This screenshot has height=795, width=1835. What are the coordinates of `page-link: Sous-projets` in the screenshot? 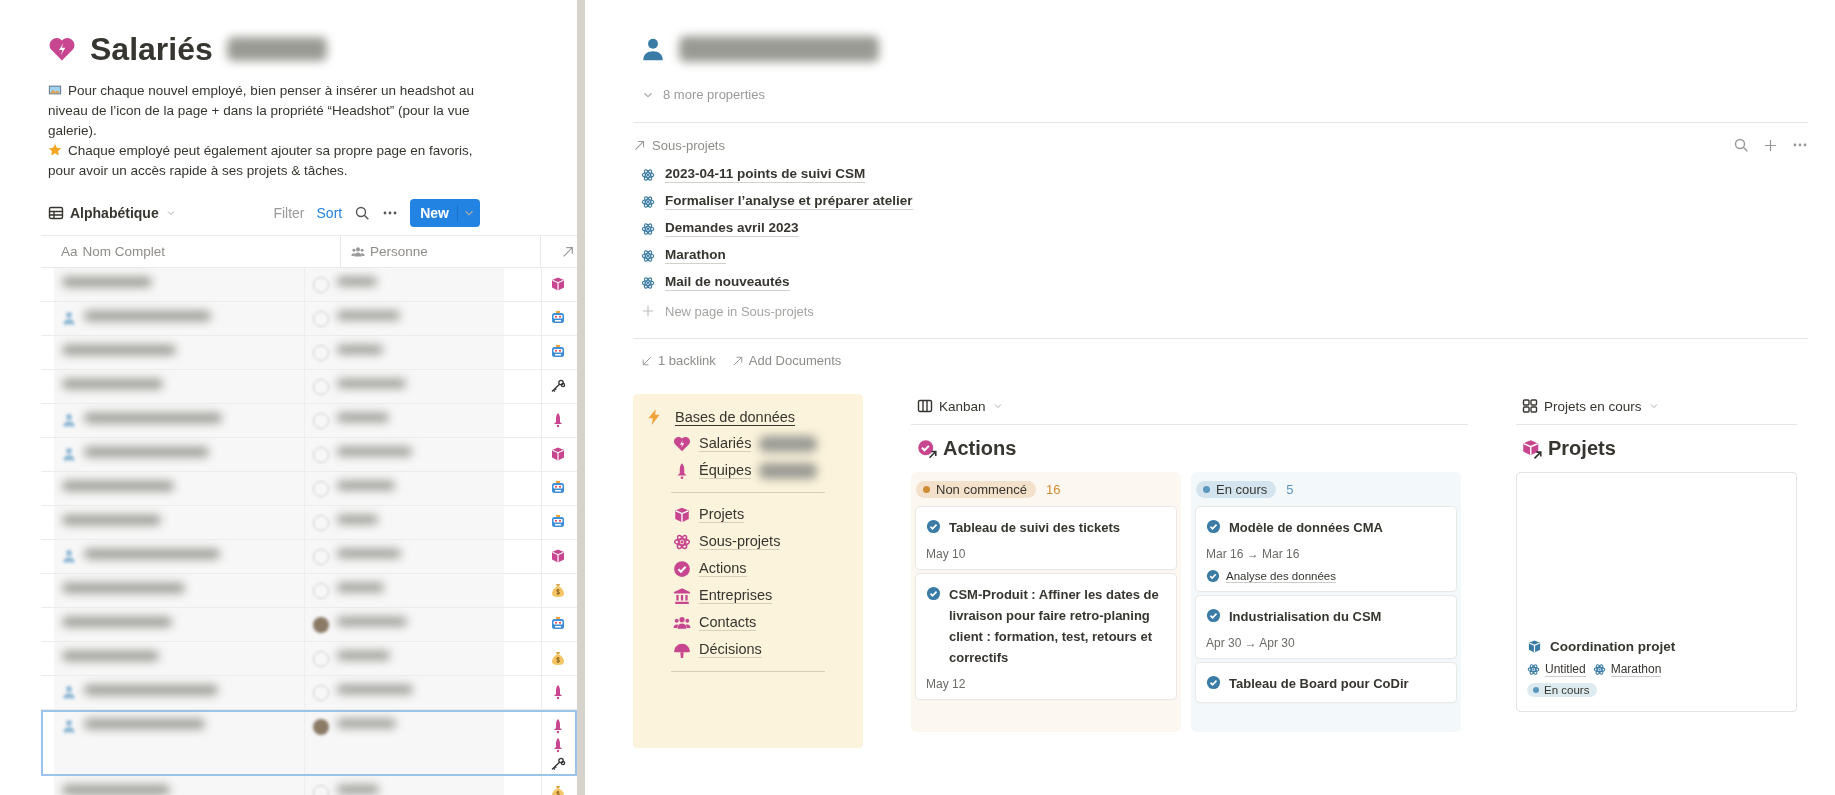 It's located at (740, 541).